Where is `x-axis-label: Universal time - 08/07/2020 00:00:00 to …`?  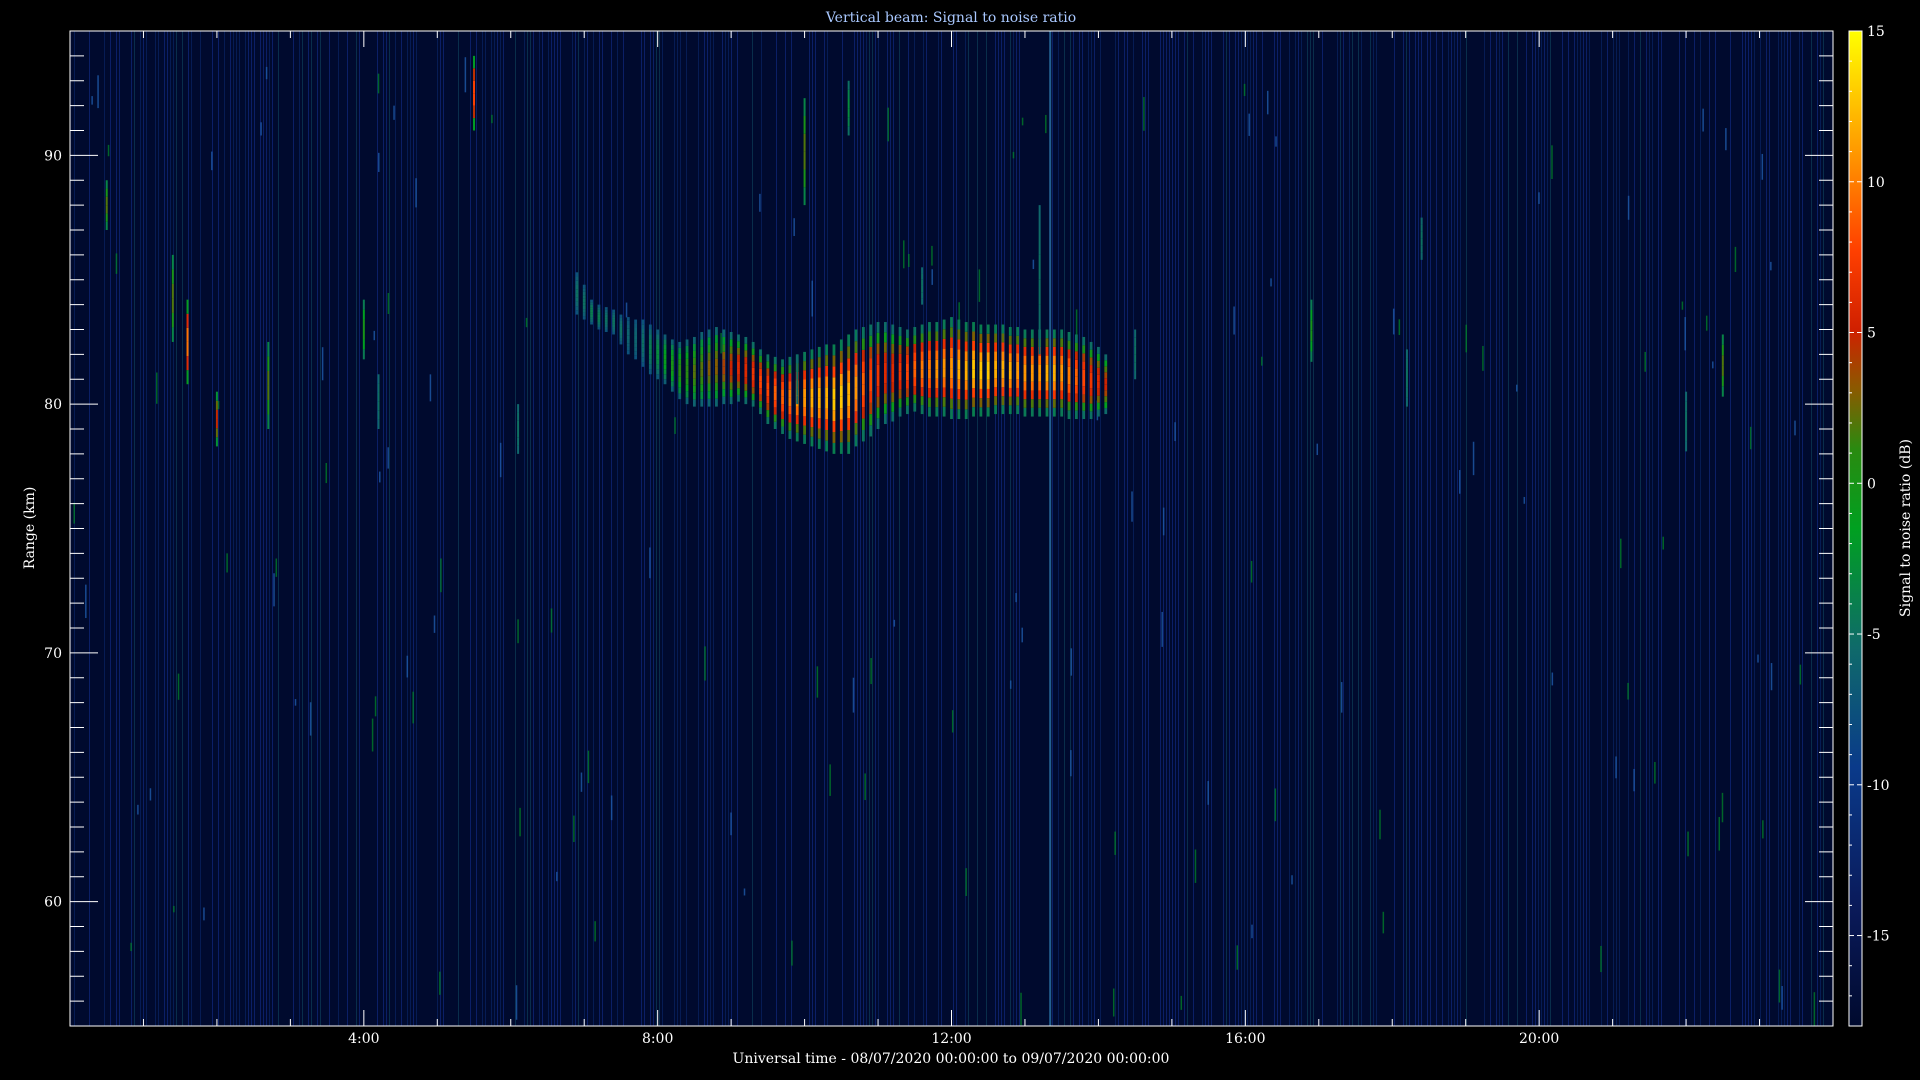 x-axis-label: Universal time - 08/07/2020 00:00:00 to … is located at coordinates (951, 1059).